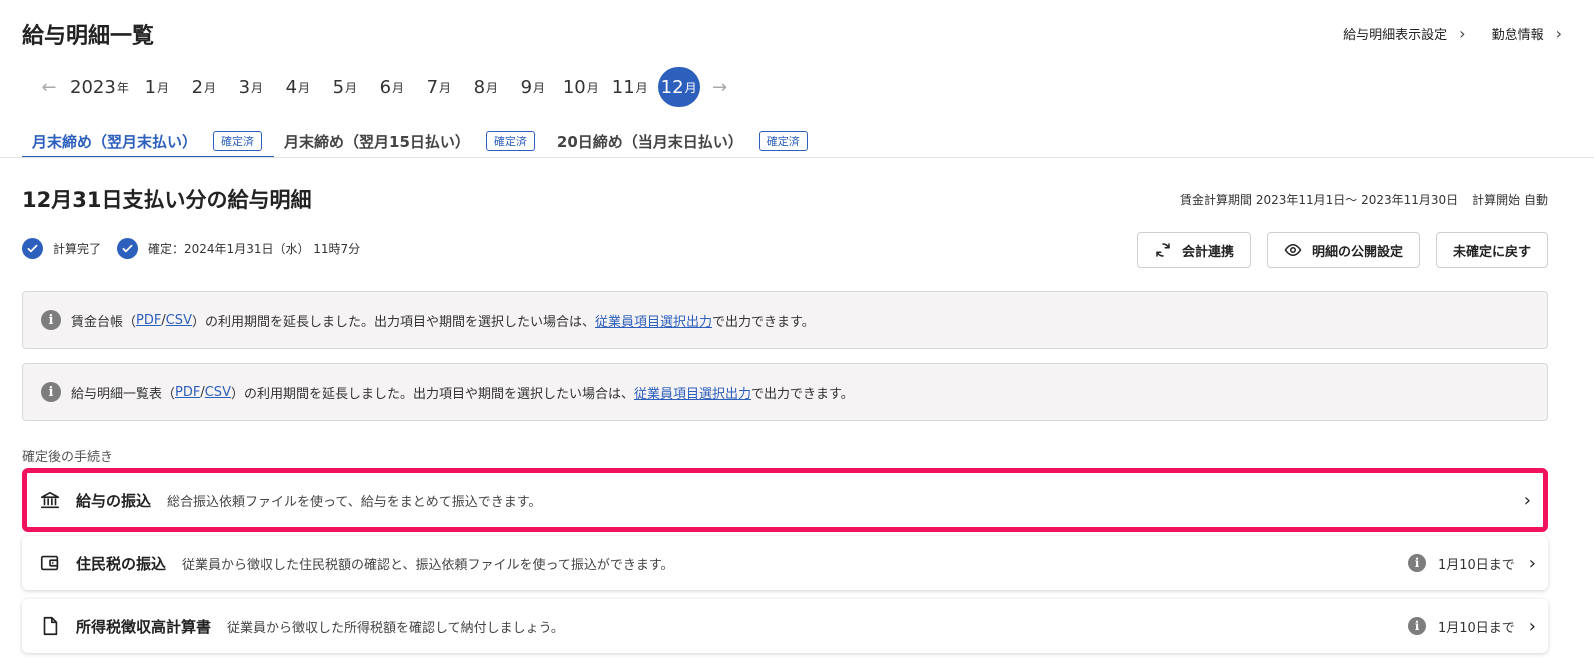 Image resolution: width=1594 pixels, height=672 pixels. I want to click on calc-start-text: 計算開始 自動, so click(1510, 200).